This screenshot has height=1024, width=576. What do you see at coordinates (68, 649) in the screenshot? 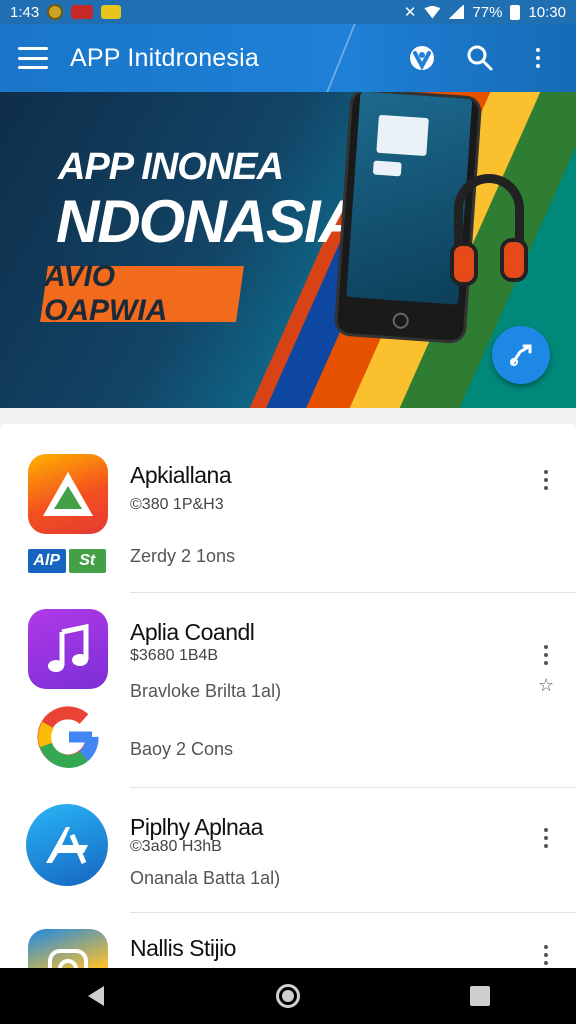
I see `music-note-icon` at bounding box center [68, 649].